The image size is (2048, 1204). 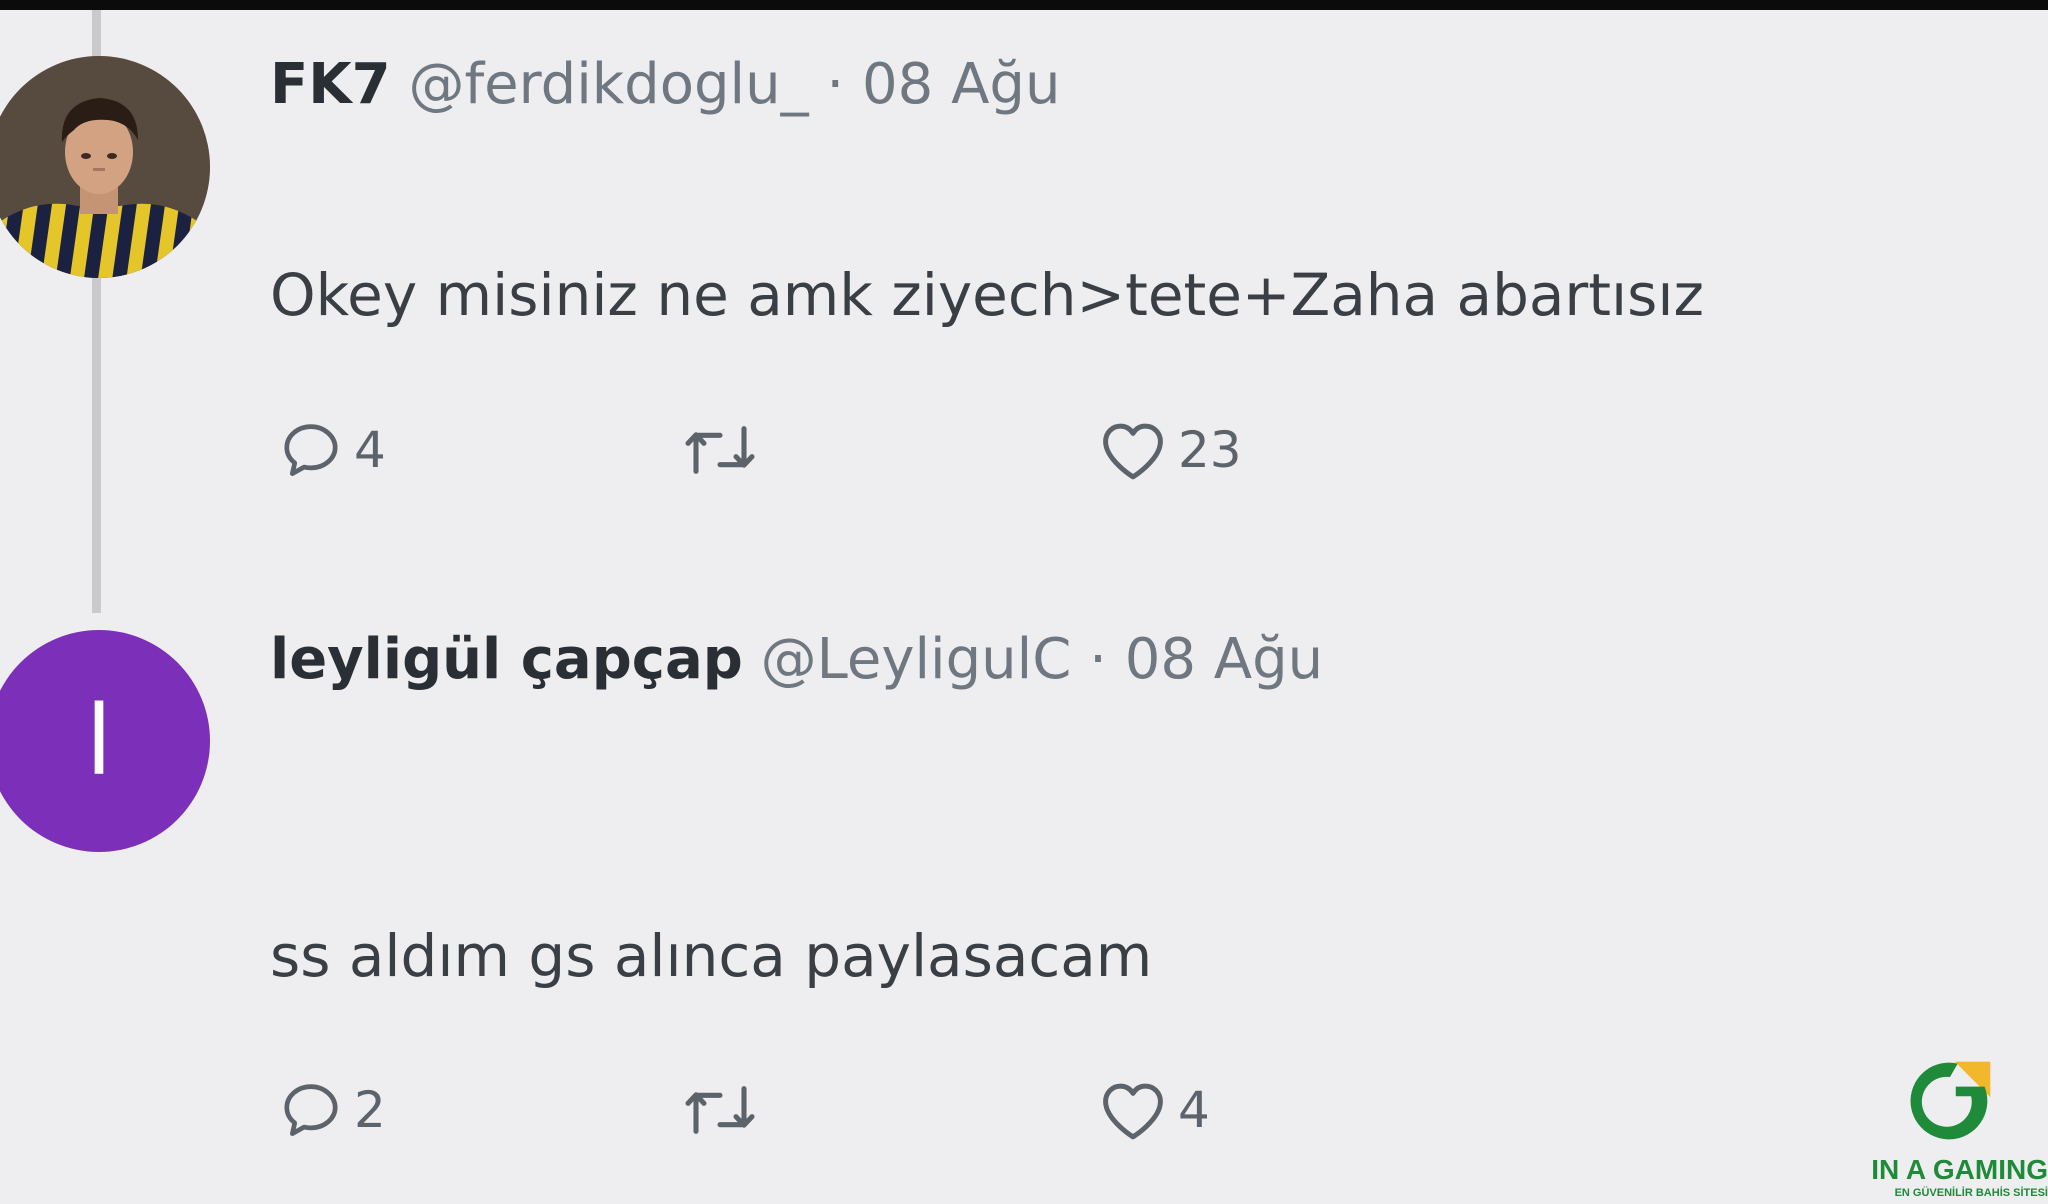 What do you see at coordinates (99, 741) in the screenshot?
I see `avatar-letter: l` at bounding box center [99, 741].